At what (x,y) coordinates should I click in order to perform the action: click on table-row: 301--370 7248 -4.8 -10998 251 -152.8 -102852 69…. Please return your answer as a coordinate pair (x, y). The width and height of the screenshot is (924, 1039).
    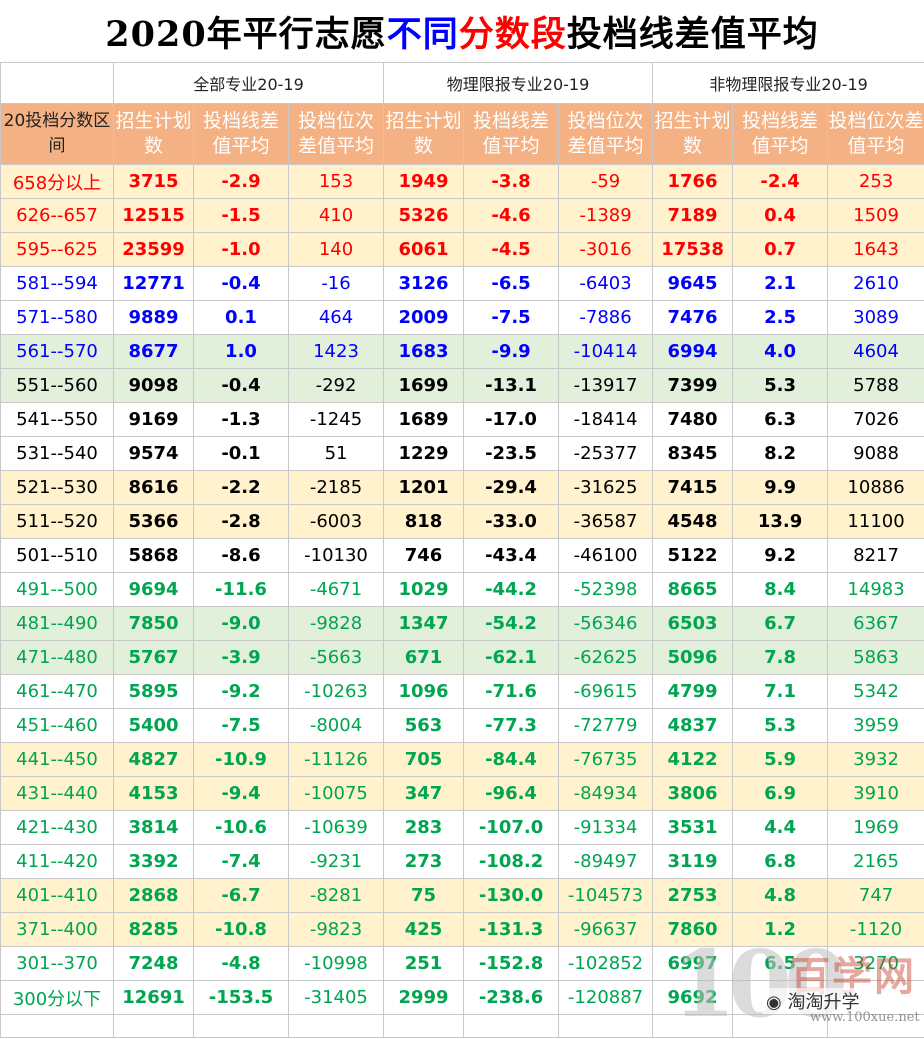
    Looking at the image, I should click on (462, 963).